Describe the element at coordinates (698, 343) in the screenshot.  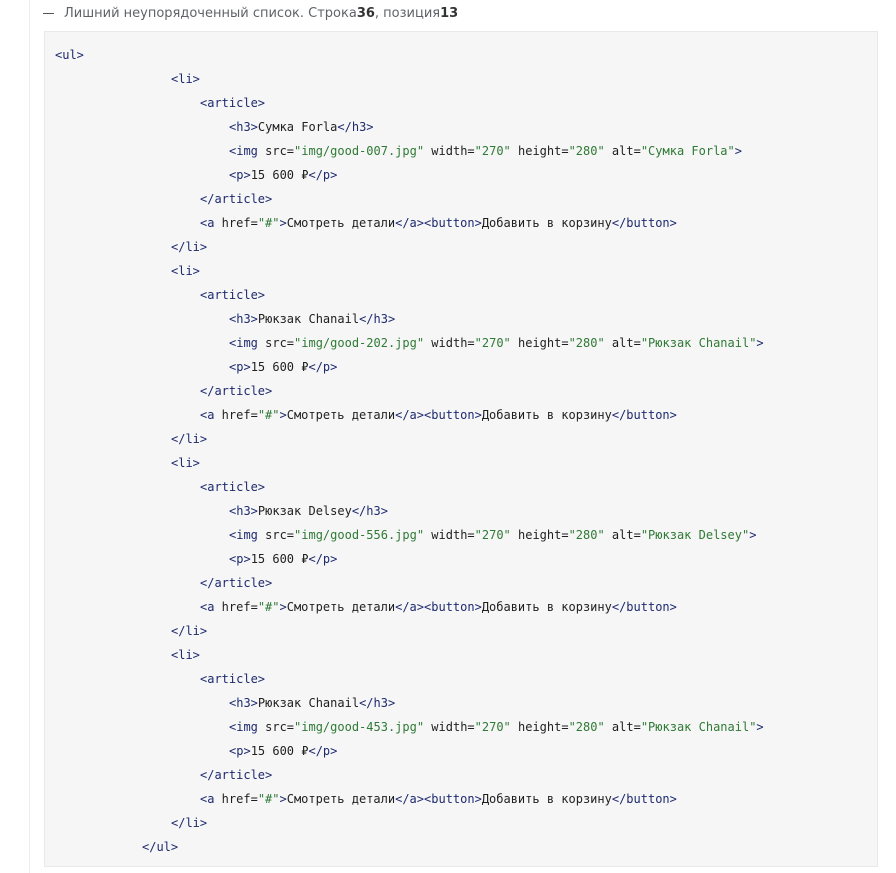
I see `code-token: "Рюкзак Chanail"` at that location.